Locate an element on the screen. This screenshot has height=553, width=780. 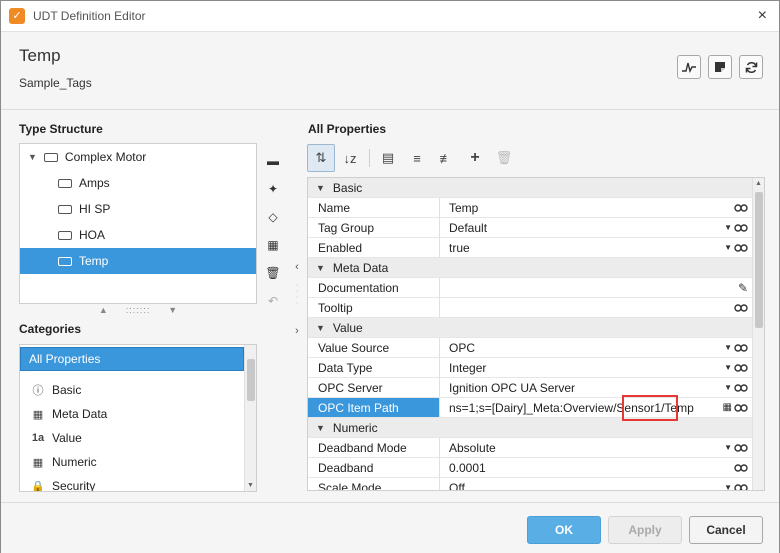
property-value: OPC ▼ is located at coordinates (596, 347).